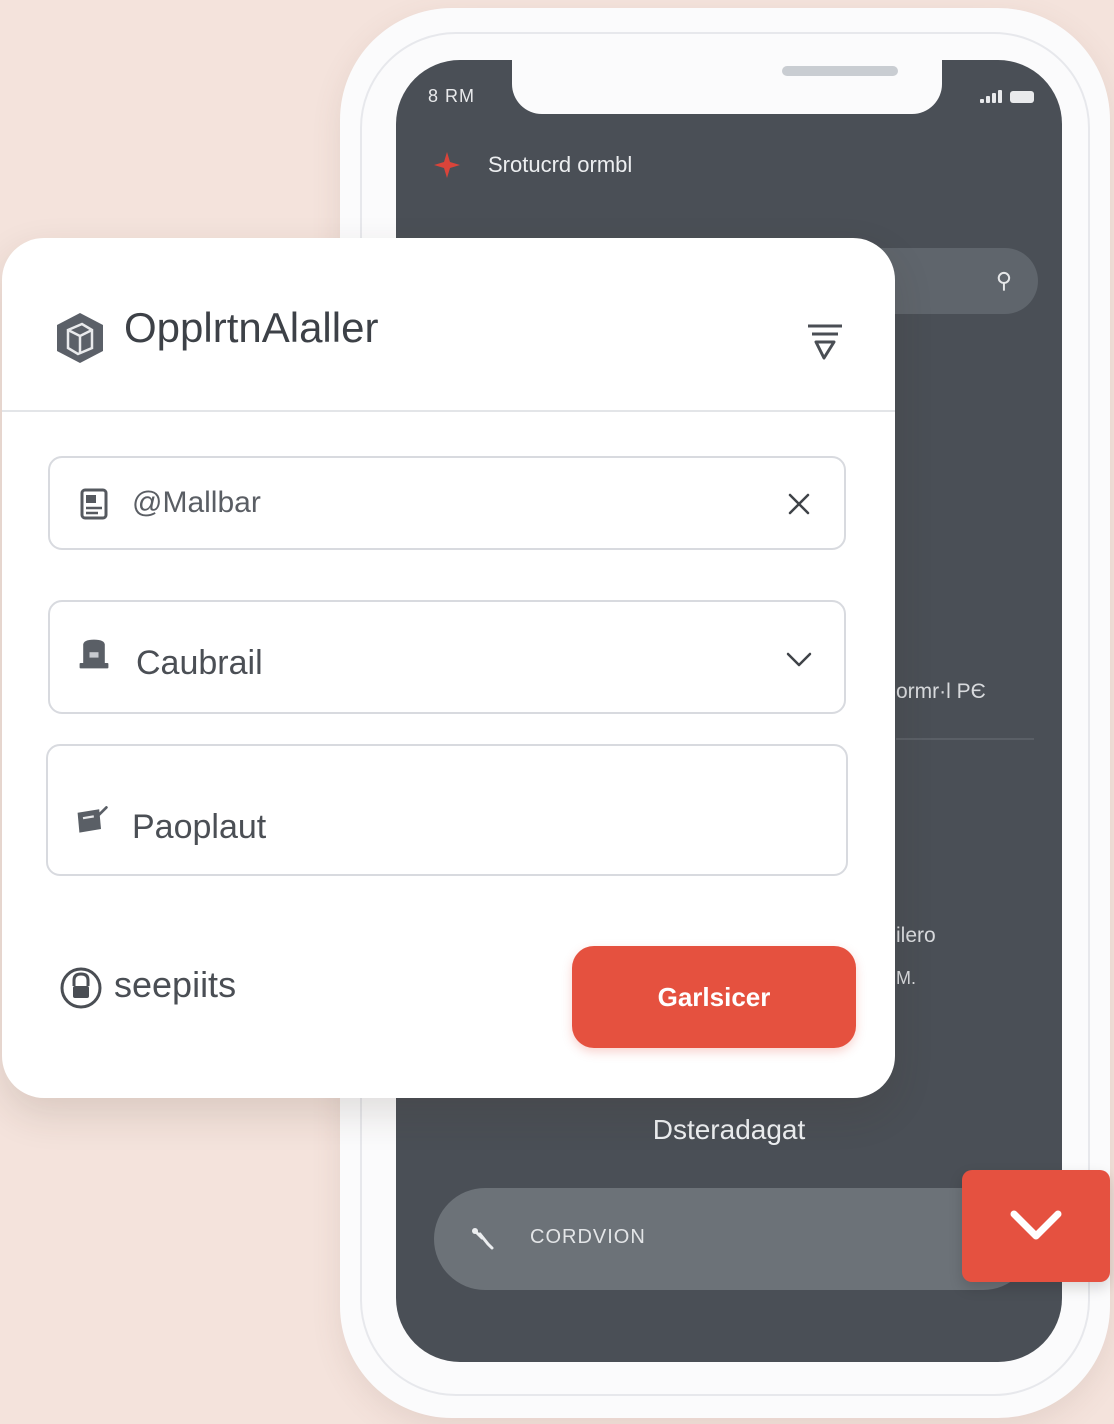  I want to click on password-field: Paoplaut, so click(447, 810).